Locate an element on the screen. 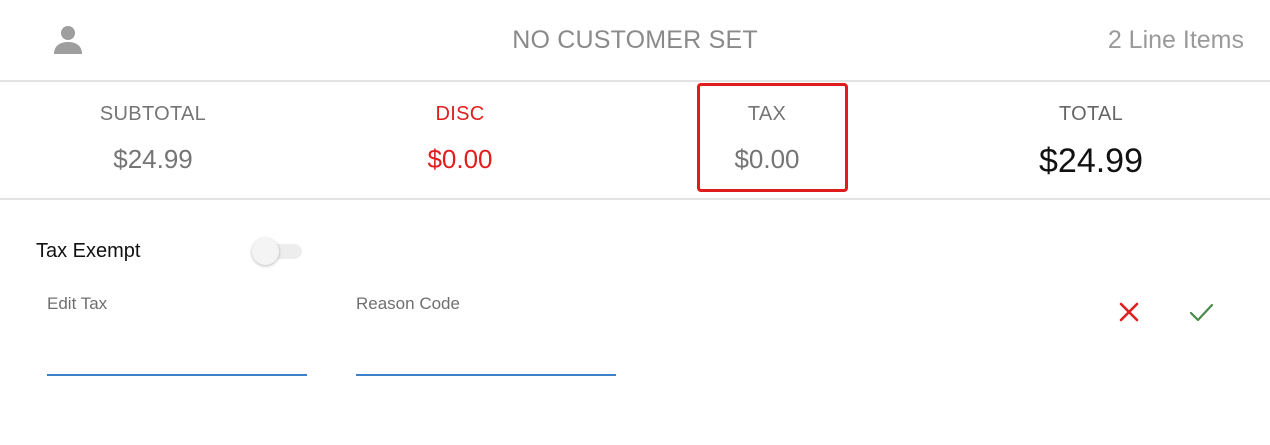 This screenshot has height=445, width=1270. tax-value: $0.00 is located at coordinates (767, 159).